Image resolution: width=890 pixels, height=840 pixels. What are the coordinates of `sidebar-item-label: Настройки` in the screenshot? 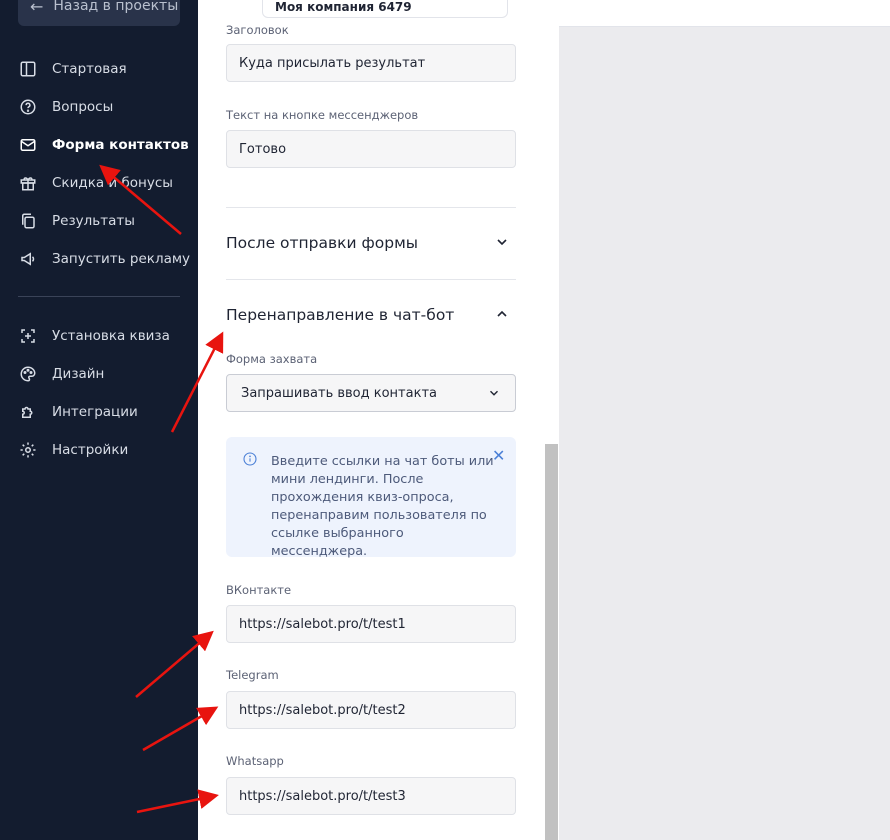 It's located at (90, 450).